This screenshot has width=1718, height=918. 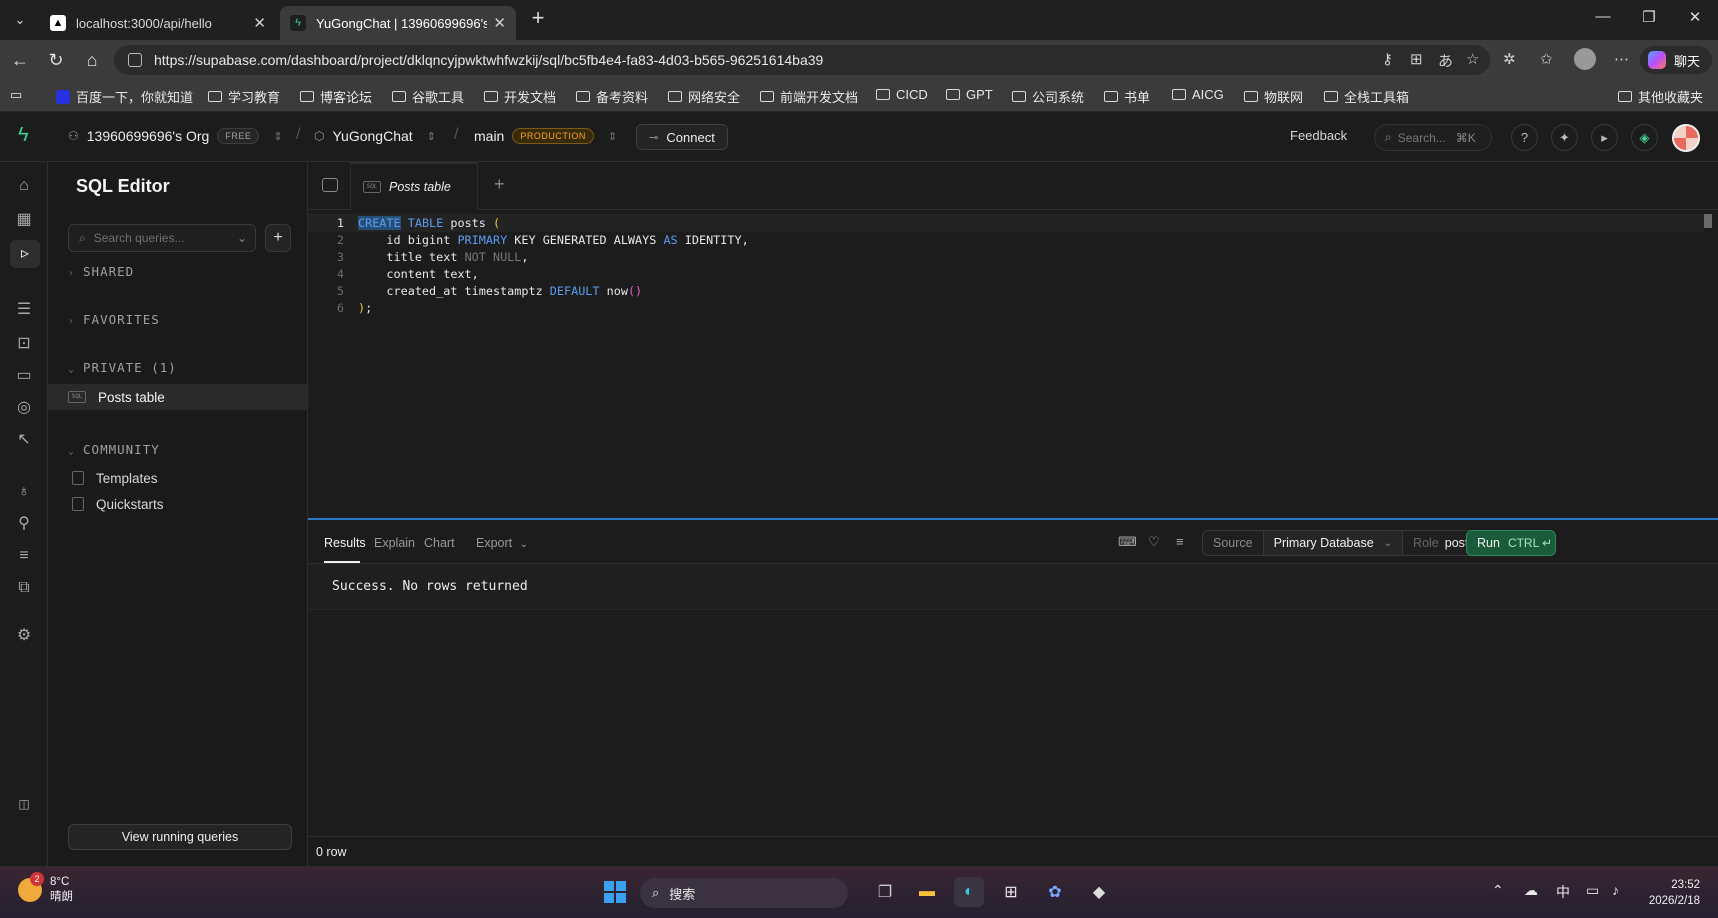 I want to click on bookmark-folder: 公司系统, so click(x=1048, y=96).